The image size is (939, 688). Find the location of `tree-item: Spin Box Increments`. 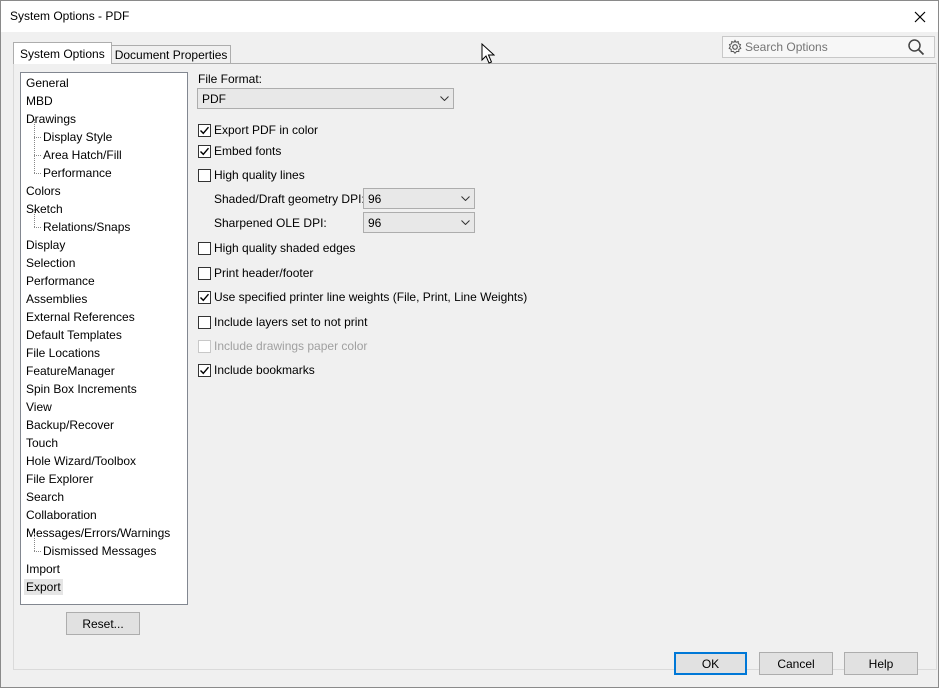

tree-item: Spin Box Increments is located at coordinates (104, 389).